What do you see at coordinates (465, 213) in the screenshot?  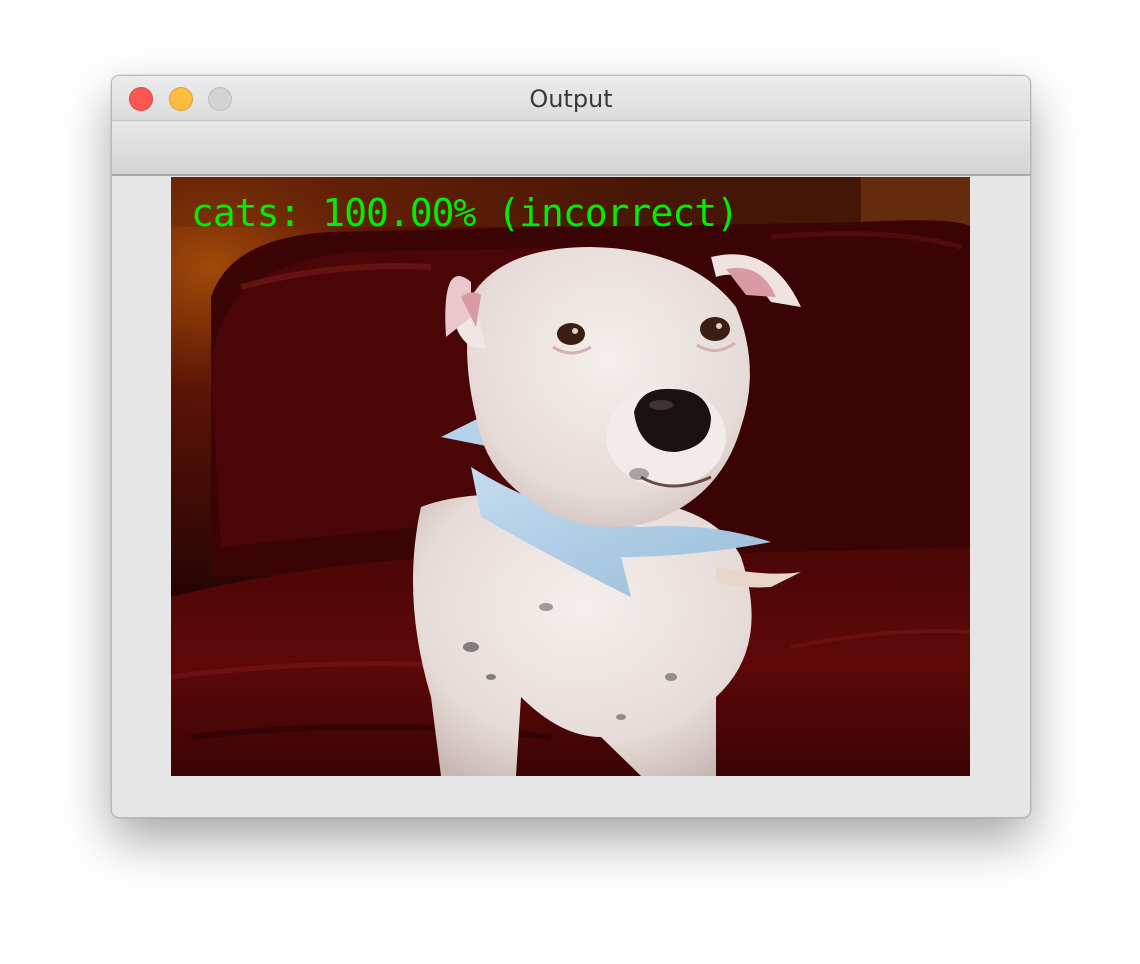 I see `prediction-label: cats: 100.00% (incorrect)` at bounding box center [465, 213].